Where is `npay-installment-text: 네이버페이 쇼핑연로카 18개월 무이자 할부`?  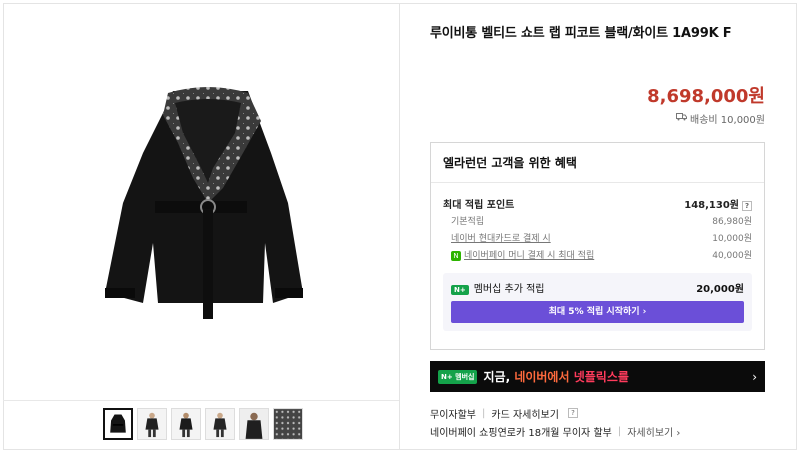 npay-installment-text: 네이버페이 쇼핑연로카 18개월 무이자 할부 is located at coordinates (521, 433).